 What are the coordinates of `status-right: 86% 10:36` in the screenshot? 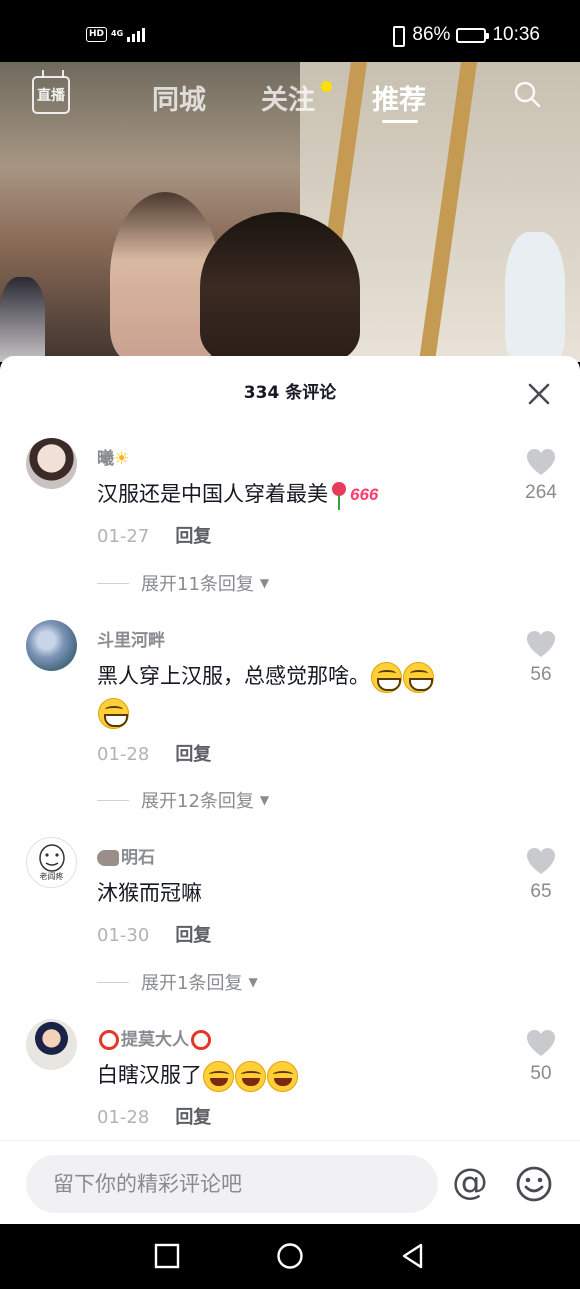 It's located at (464, 35).